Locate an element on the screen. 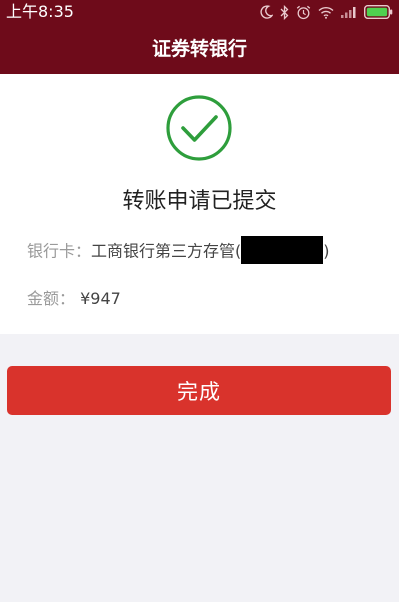  bank-card-row: 银行卡：工商银行第三方存管() is located at coordinates (178, 251).